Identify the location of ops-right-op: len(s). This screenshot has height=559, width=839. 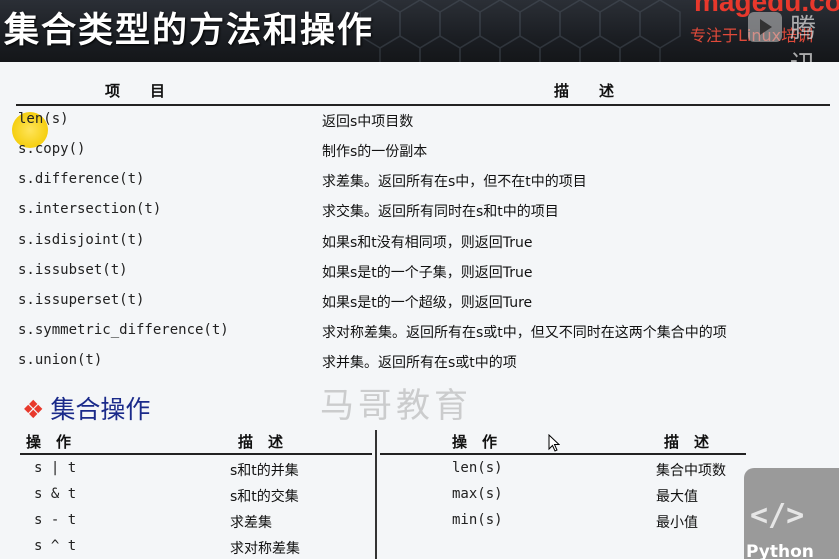
(477, 468).